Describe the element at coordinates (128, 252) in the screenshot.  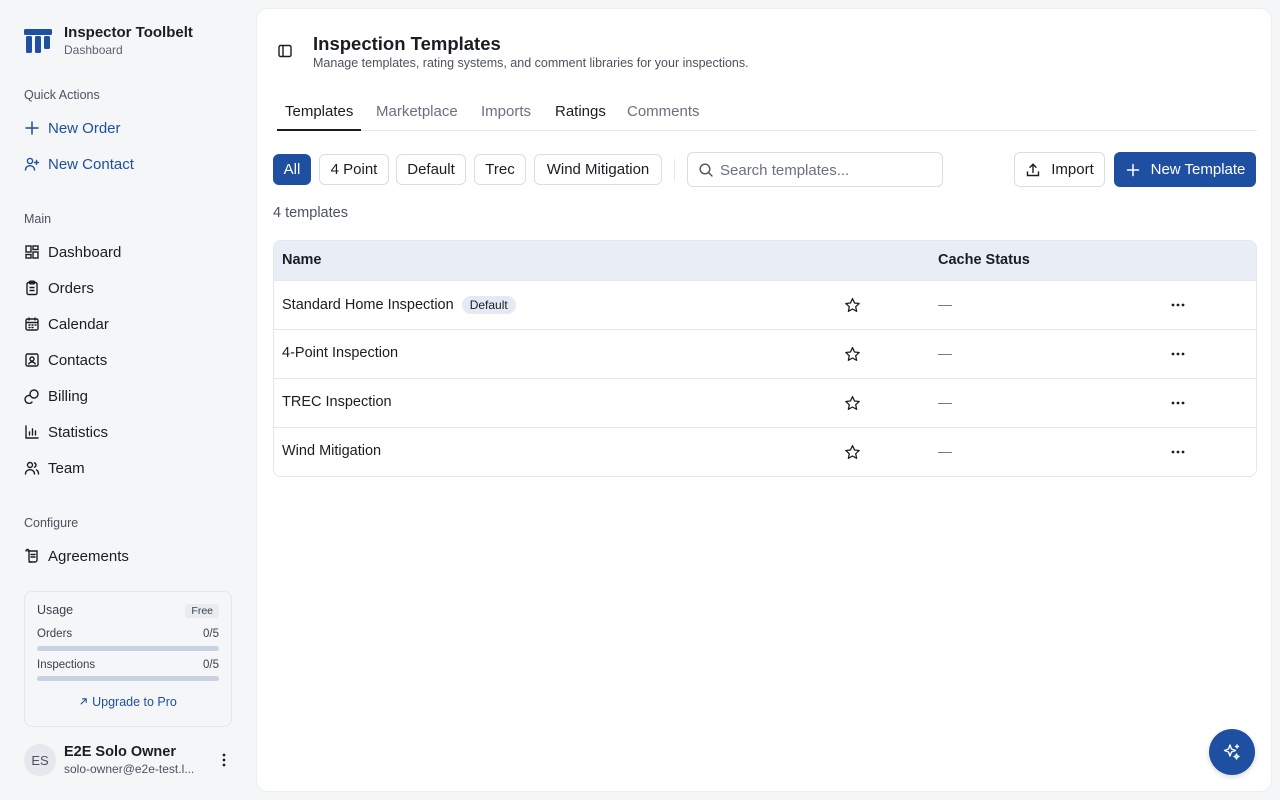
I see `nav-dashboard: Dashboard` at that location.